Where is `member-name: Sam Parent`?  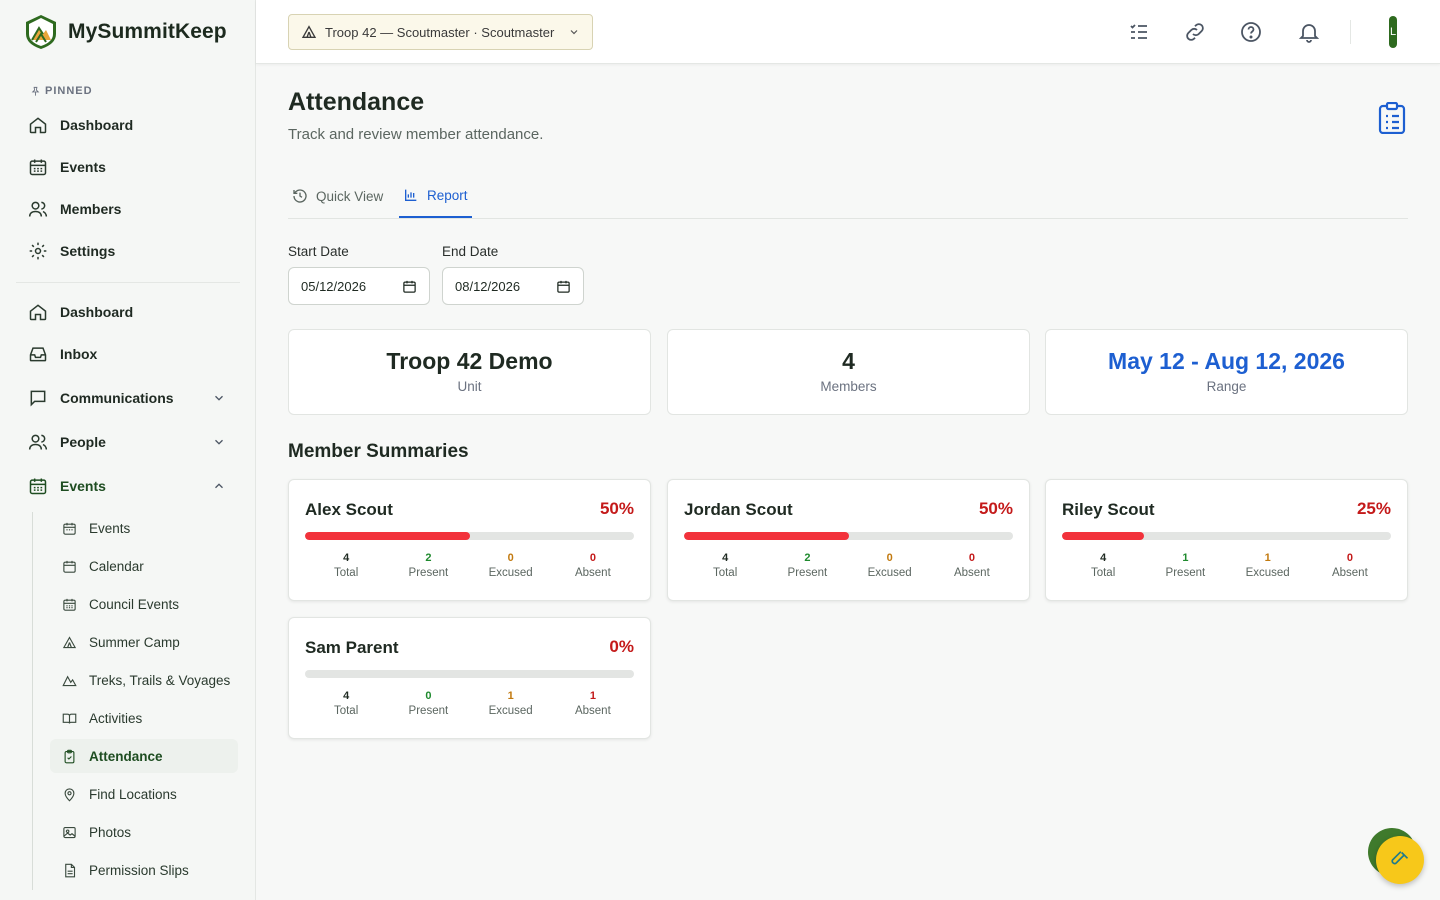 member-name: Sam Parent is located at coordinates (352, 647).